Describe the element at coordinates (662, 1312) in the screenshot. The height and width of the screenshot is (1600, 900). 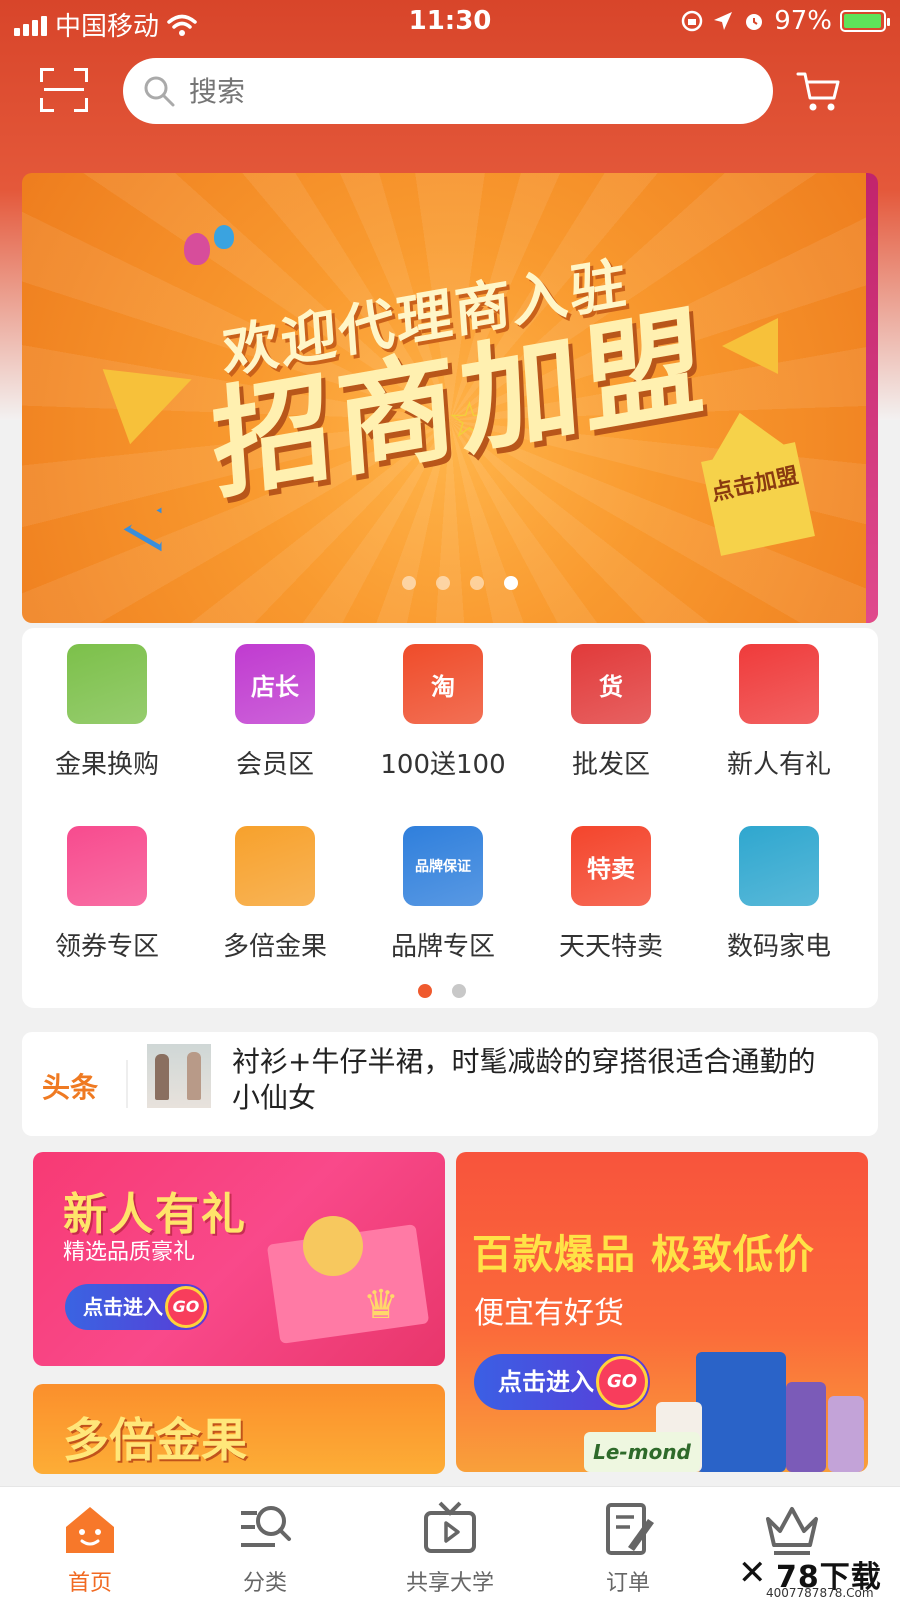
I see `hot-items-promo-card: 百款爆品 极致低价 便宜有好货 点击进入 GO Le-mond` at that location.